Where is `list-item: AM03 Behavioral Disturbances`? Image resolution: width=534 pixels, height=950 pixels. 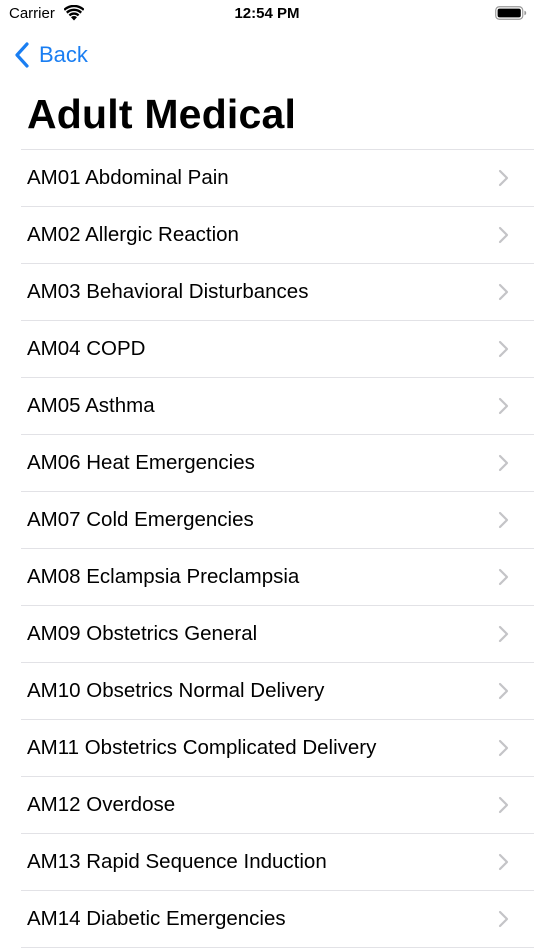 list-item: AM03 Behavioral Disturbances is located at coordinates (277, 292).